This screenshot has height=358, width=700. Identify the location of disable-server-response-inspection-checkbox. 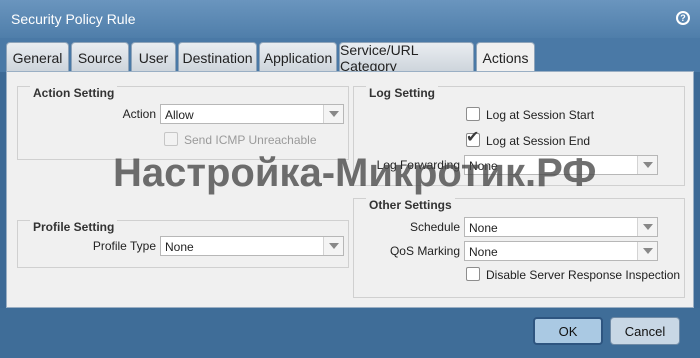
(473, 274).